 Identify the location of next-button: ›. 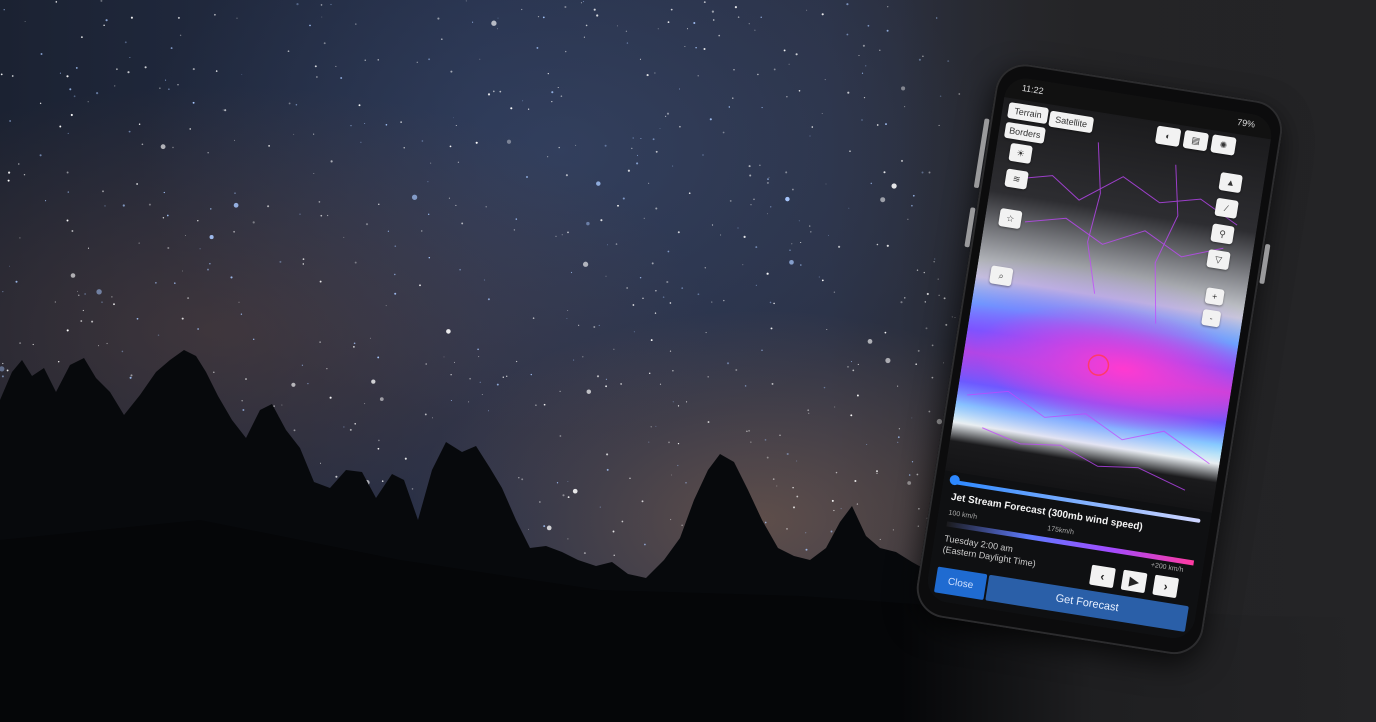
(1166, 586).